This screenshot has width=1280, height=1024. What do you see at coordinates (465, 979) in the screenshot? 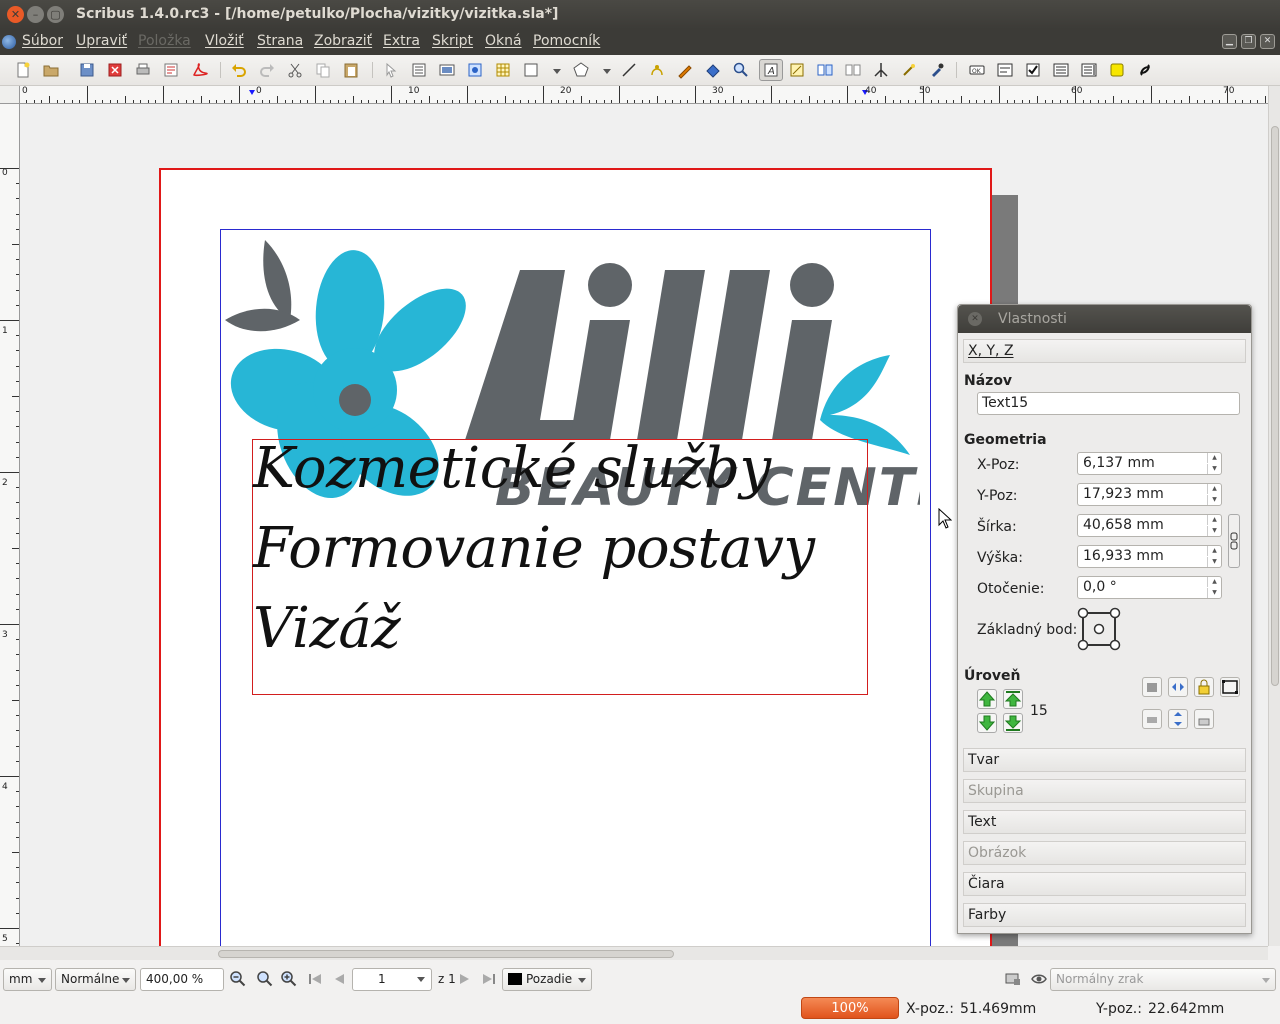
I see `next-page-icon` at bounding box center [465, 979].